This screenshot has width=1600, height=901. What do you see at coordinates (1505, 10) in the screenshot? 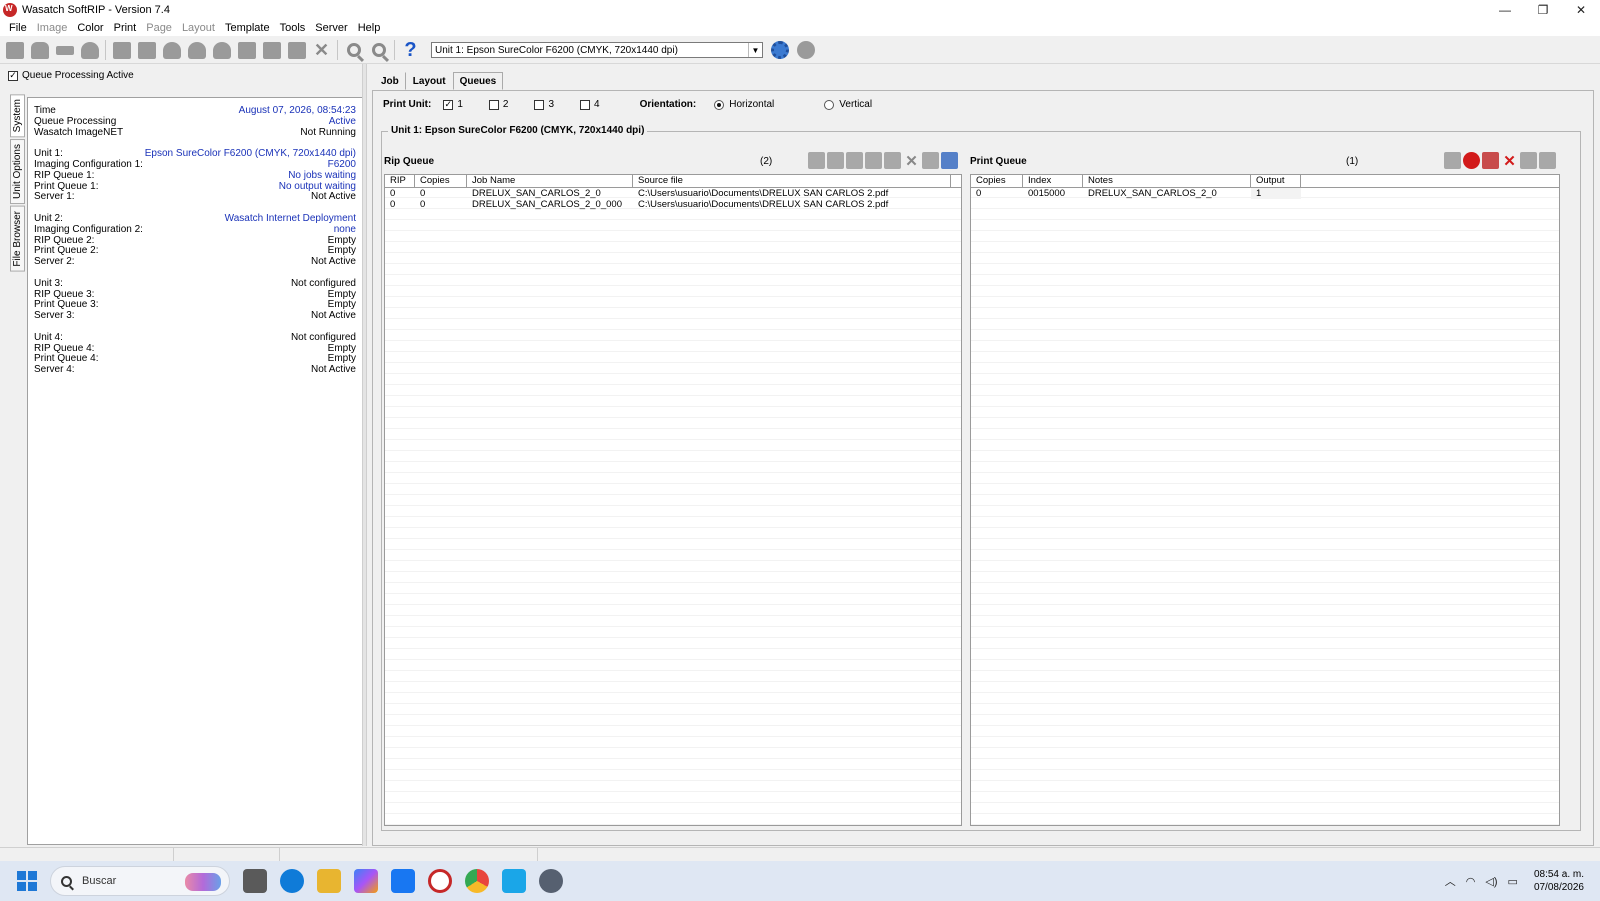
I see `minimize-button: —` at bounding box center [1505, 10].